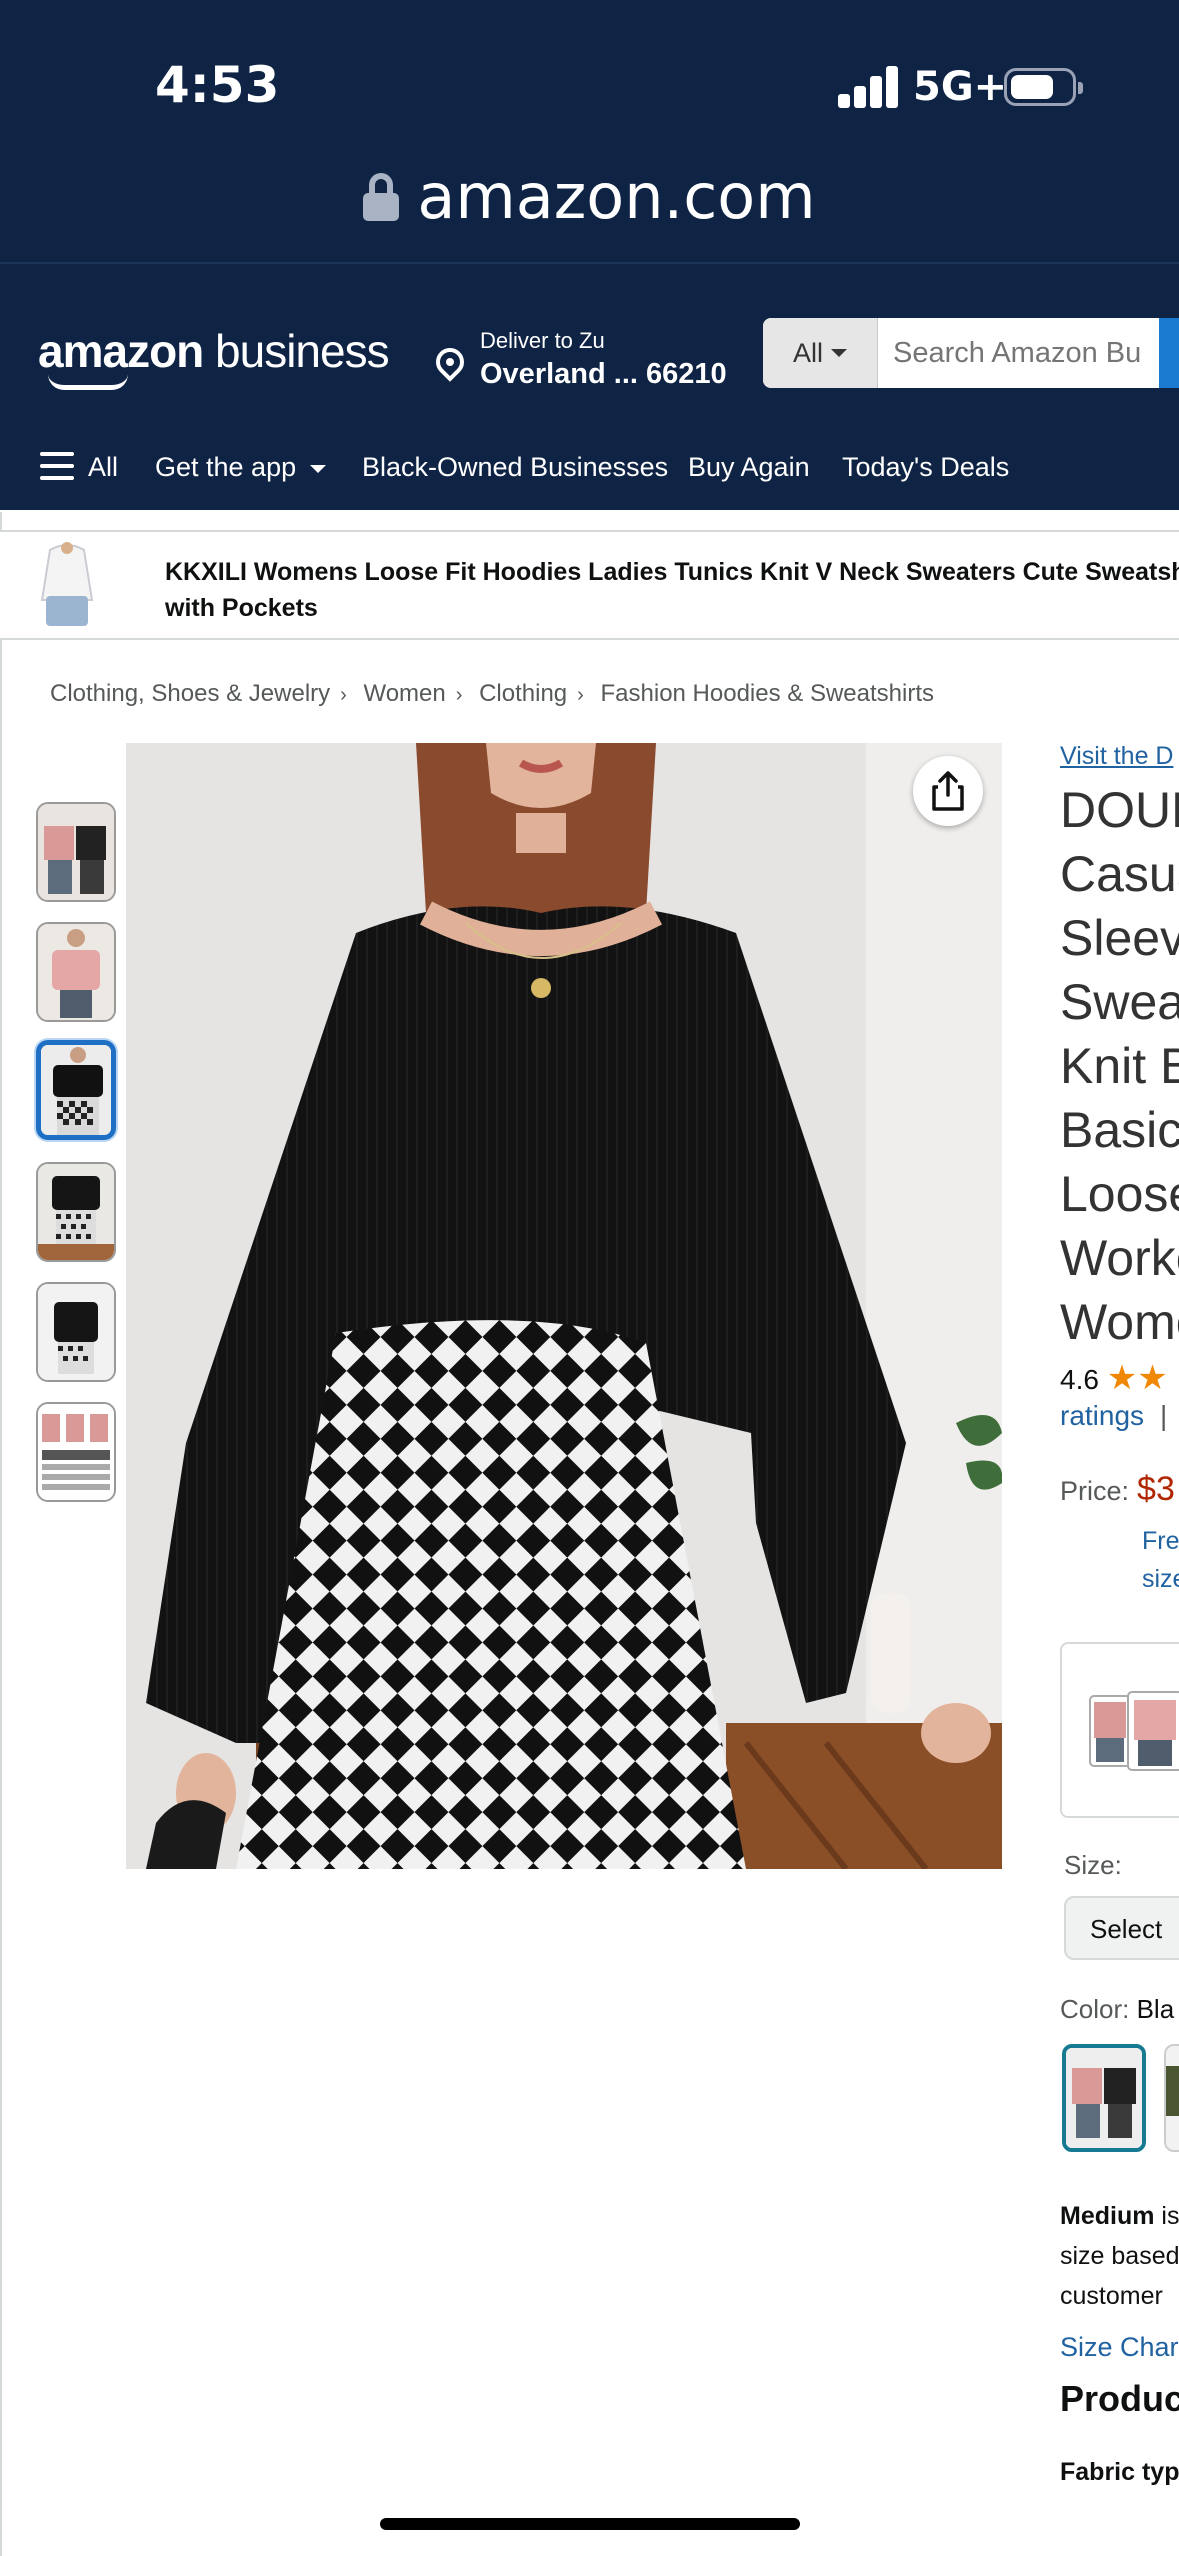 This screenshot has width=1179, height=2556. Describe the element at coordinates (1119, 2347) in the screenshot. I see `size-chart-link: Size Char` at that location.